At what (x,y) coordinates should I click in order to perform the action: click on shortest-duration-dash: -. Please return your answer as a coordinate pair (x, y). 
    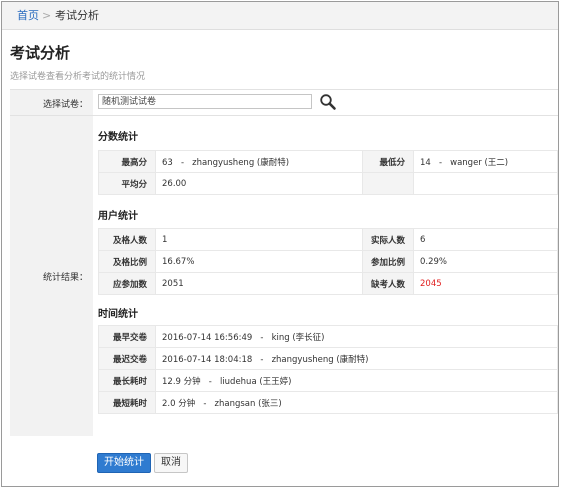
    Looking at the image, I should click on (205, 403).